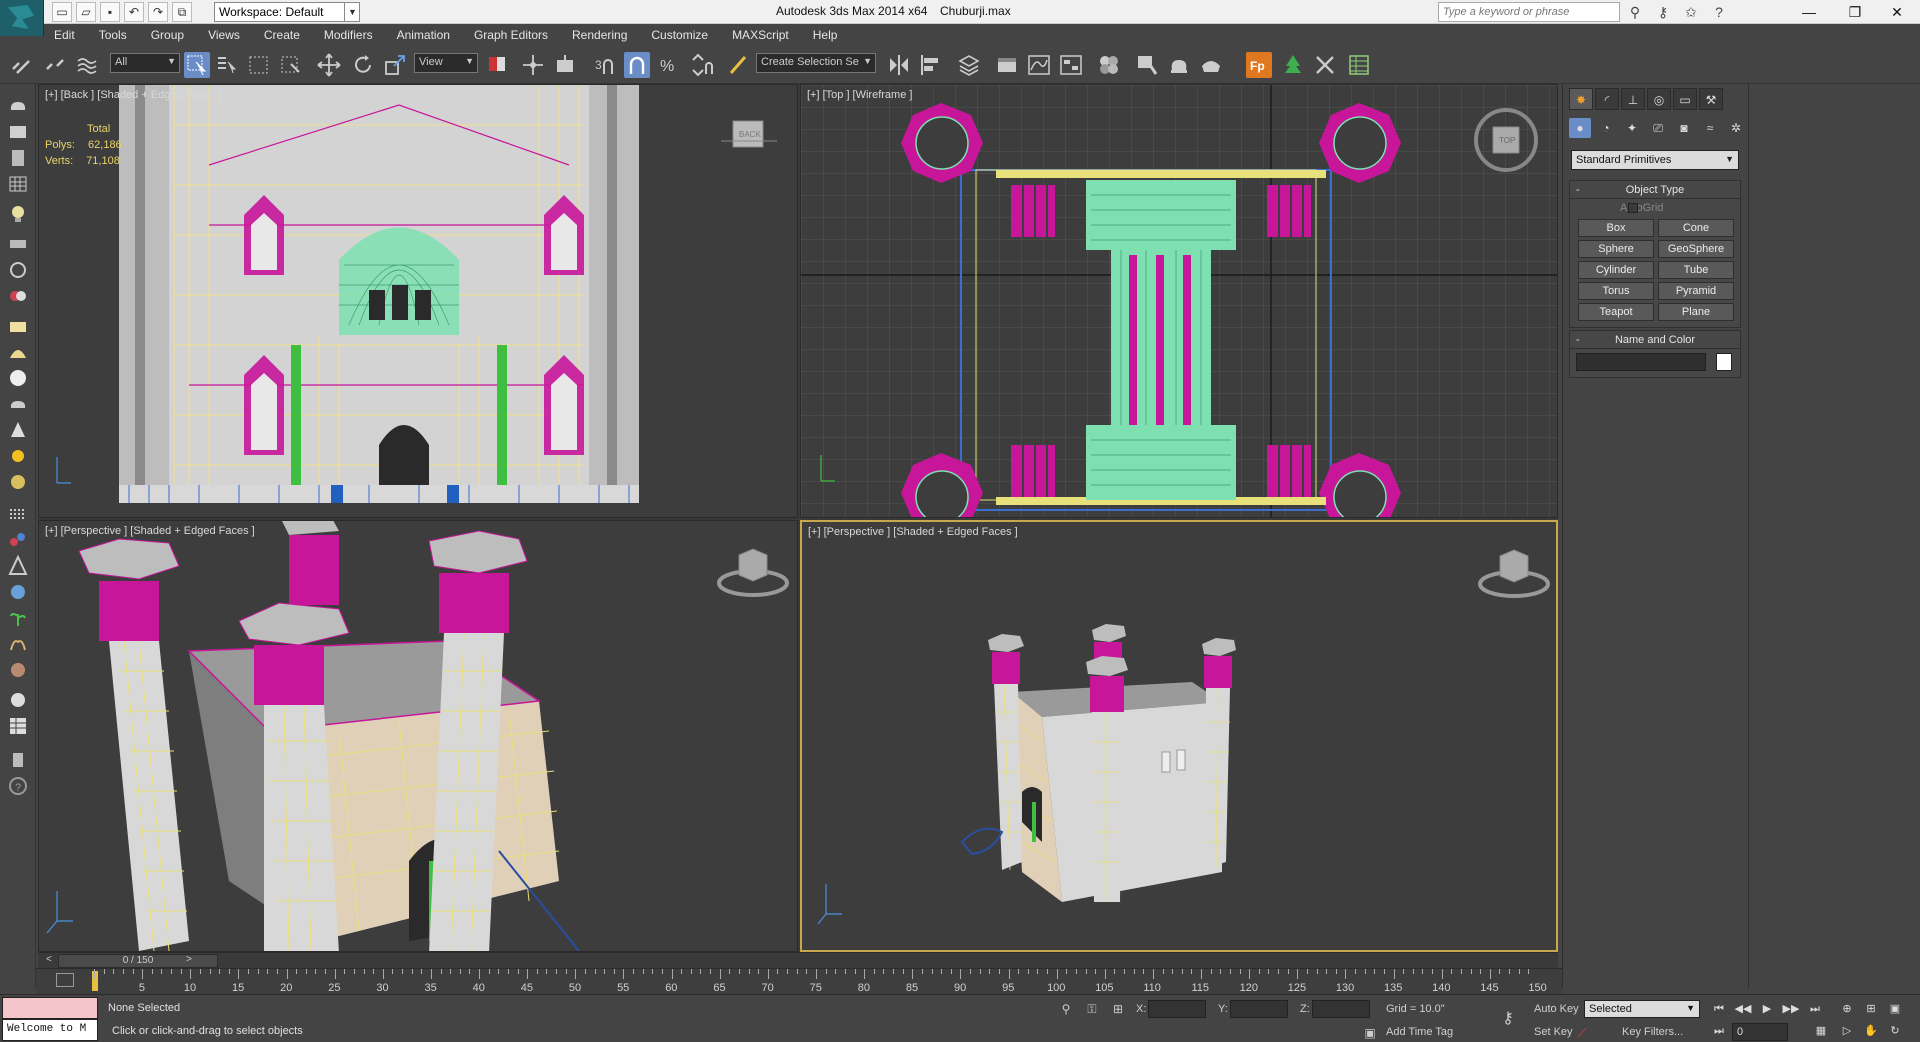 The width and height of the screenshot is (1920, 1042). I want to click on time-config-icon: ▦, so click(1821, 1031).